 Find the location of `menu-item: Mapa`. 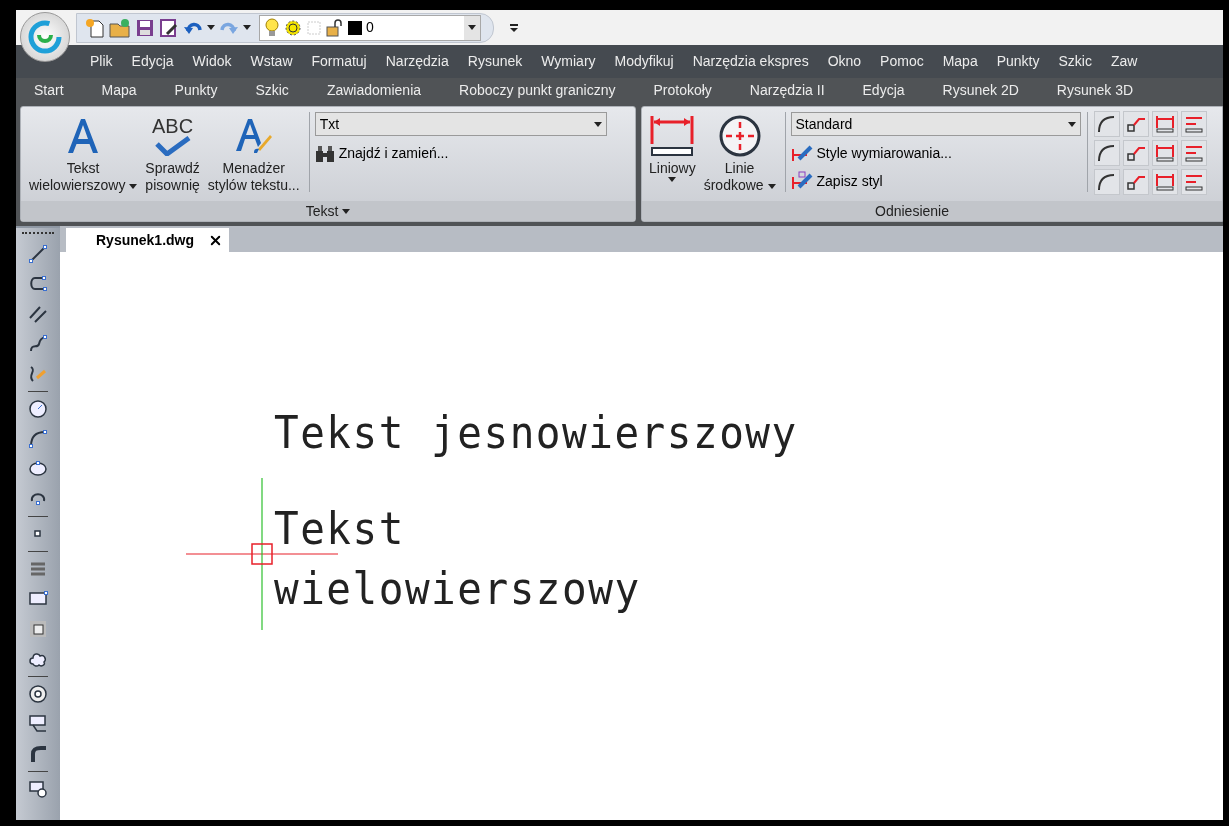

menu-item: Mapa is located at coordinates (960, 61).